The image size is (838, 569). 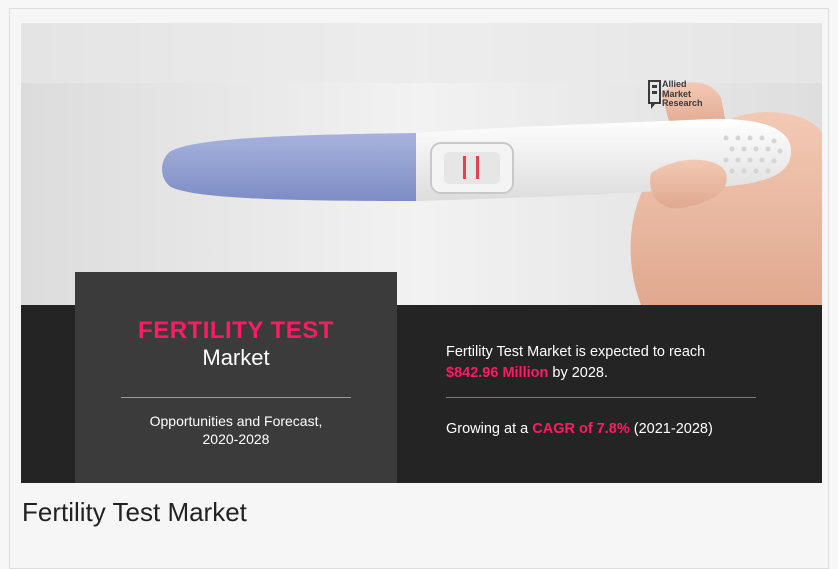 I want to click on period-line-2: 2020-2028, so click(x=236, y=439).